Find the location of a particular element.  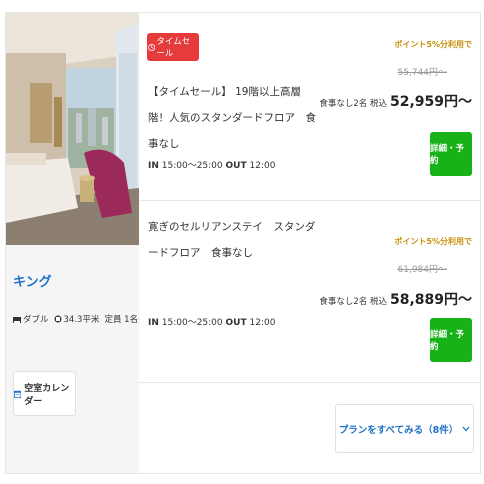

plan-title: 【タイムセール】 19階以上高層階！人気のスタンダードフロア 食事なし is located at coordinates (233, 118).